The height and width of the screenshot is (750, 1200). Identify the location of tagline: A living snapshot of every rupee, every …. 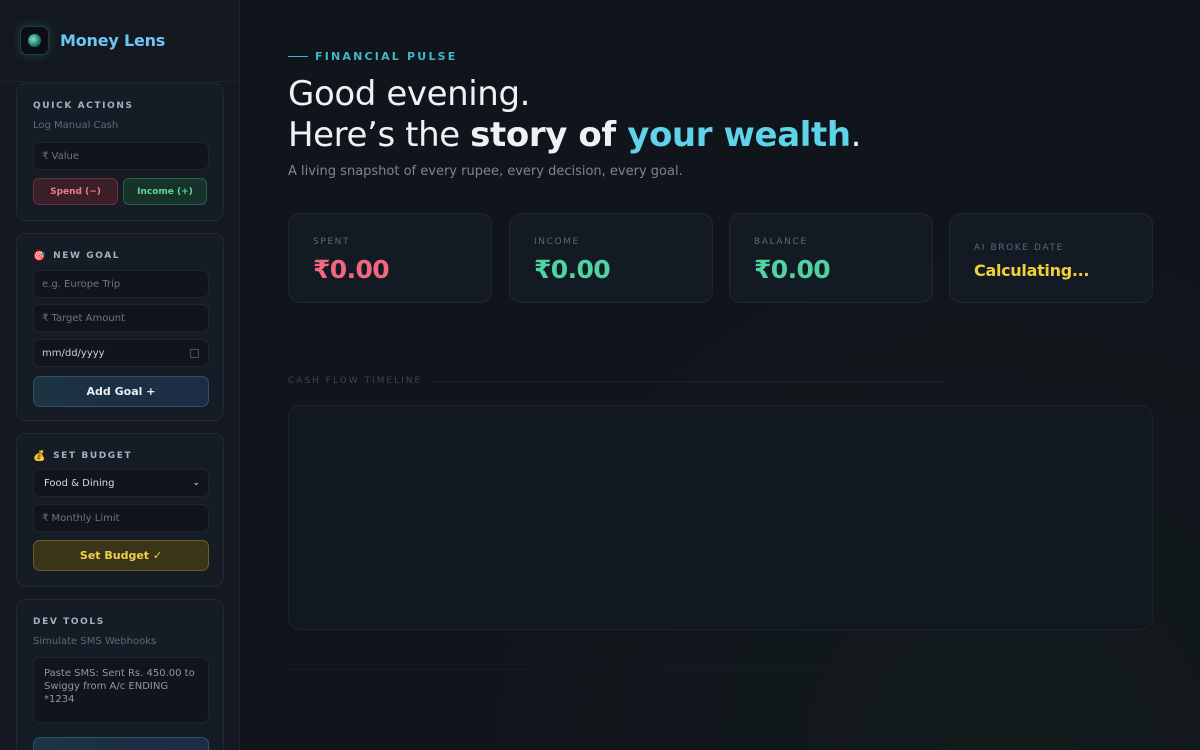
(485, 171).